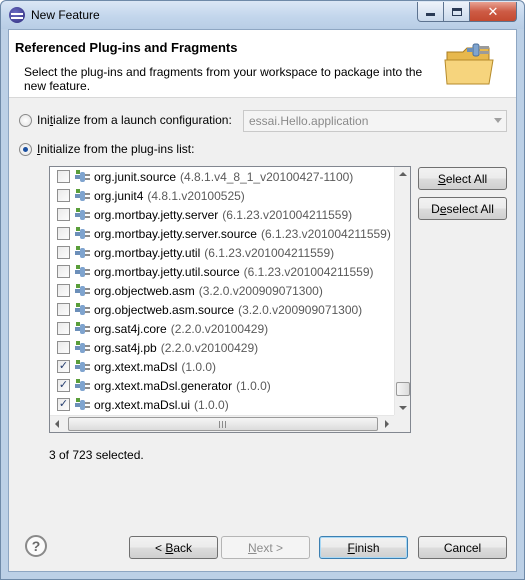 The height and width of the screenshot is (580, 525). What do you see at coordinates (25, 120) in the screenshot?
I see `launch-config-radio` at bounding box center [25, 120].